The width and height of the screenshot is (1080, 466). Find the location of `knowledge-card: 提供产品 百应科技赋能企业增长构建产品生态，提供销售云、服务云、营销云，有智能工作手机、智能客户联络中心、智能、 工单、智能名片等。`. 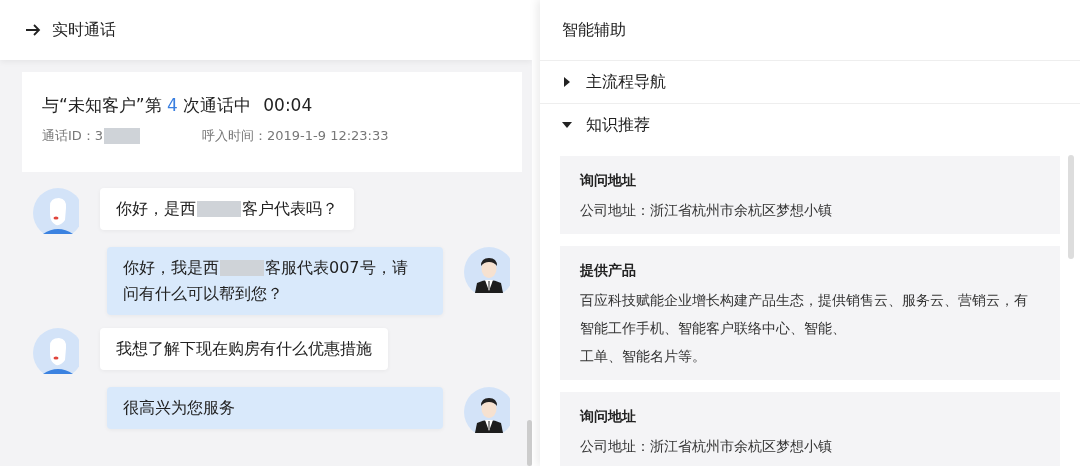

knowledge-card: 提供产品 百应科技赋能企业增长构建产品生态，提供销售云、服务云、营销云，有智能工作手机、智能客户联络中心、智能、 工单、智能名片等。 is located at coordinates (810, 313).